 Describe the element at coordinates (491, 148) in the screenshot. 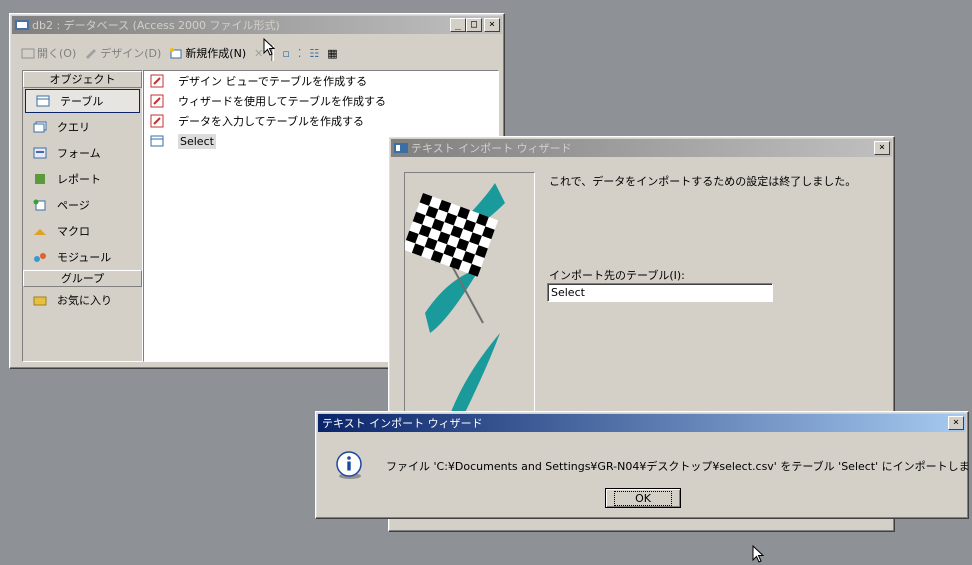

I see `wizard-title: テキスト インポート ウィザード` at that location.